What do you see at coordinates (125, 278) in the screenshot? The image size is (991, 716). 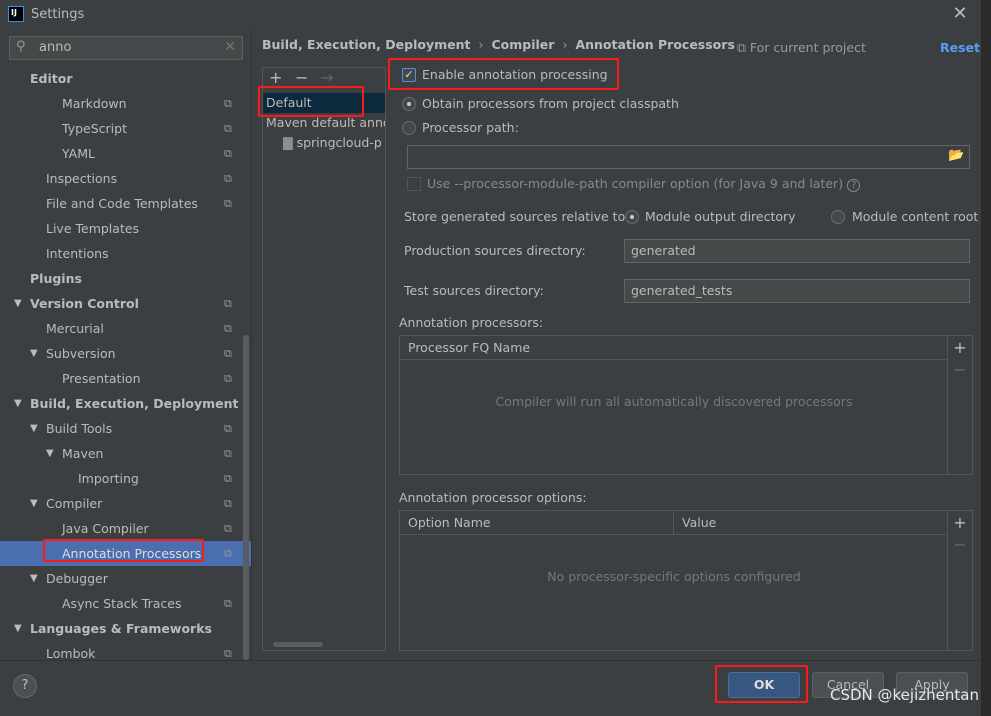 I see `sidebar-item: Plugins` at bounding box center [125, 278].